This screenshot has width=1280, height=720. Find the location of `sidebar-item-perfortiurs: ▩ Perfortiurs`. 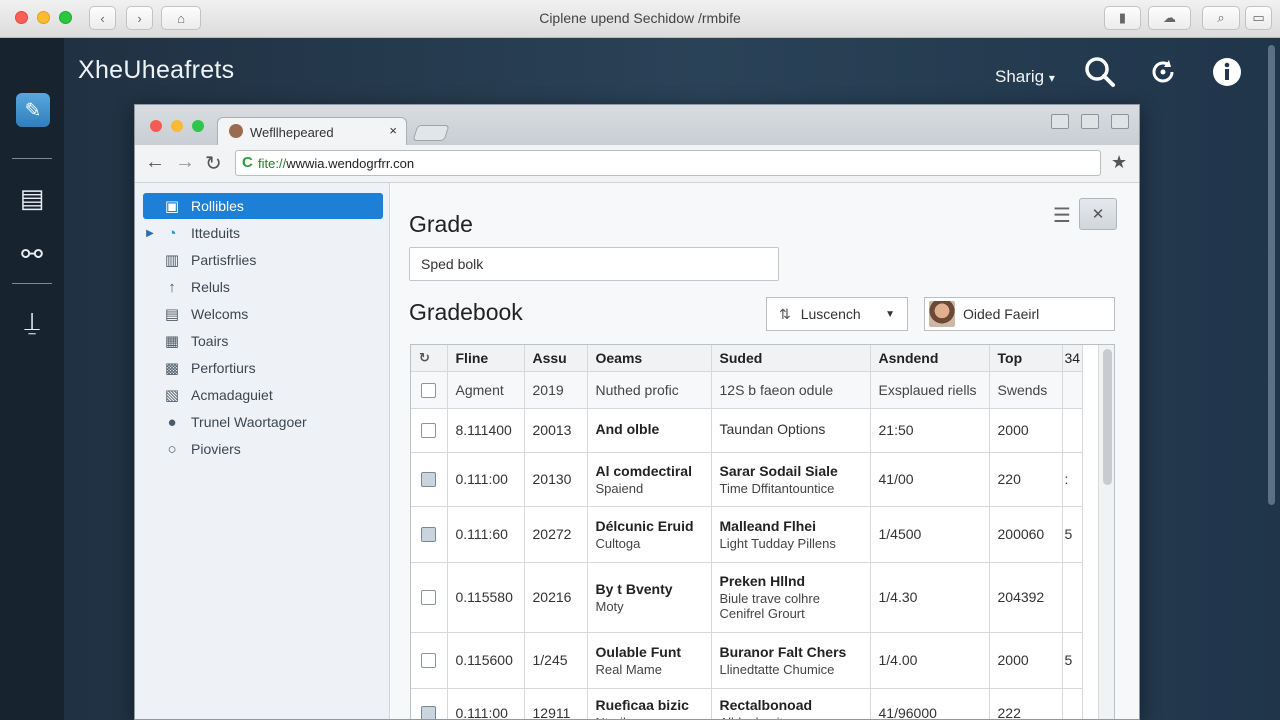

sidebar-item-perfortiurs: ▩ Perfortiurs is located at coordinates (263, 368).